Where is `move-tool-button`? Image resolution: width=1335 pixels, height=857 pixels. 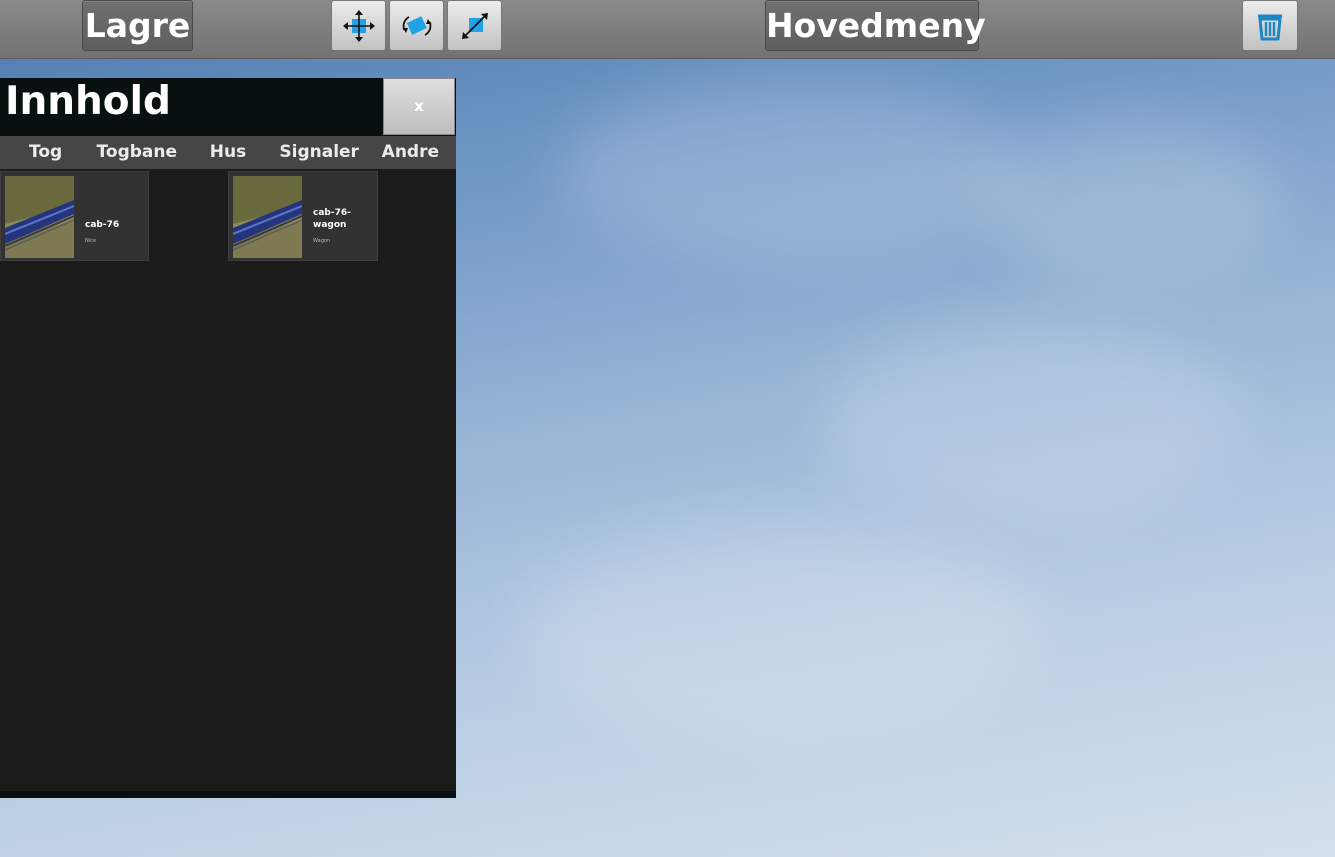 move-tool-button is located at coordinates (358, 25).